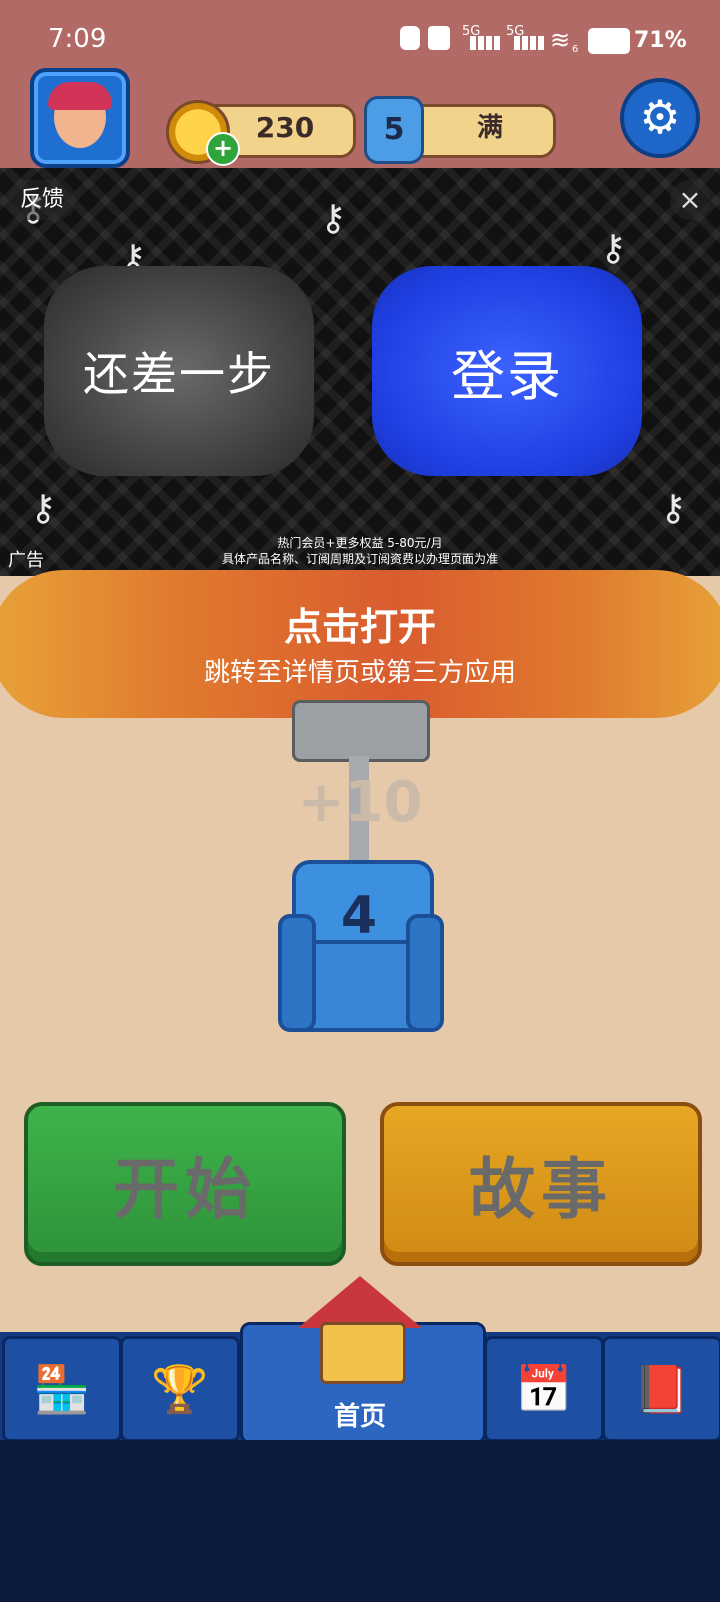 This screenshot has height=1602, width=720. I want to click on nav-book: 📕, so click(661, 1389).